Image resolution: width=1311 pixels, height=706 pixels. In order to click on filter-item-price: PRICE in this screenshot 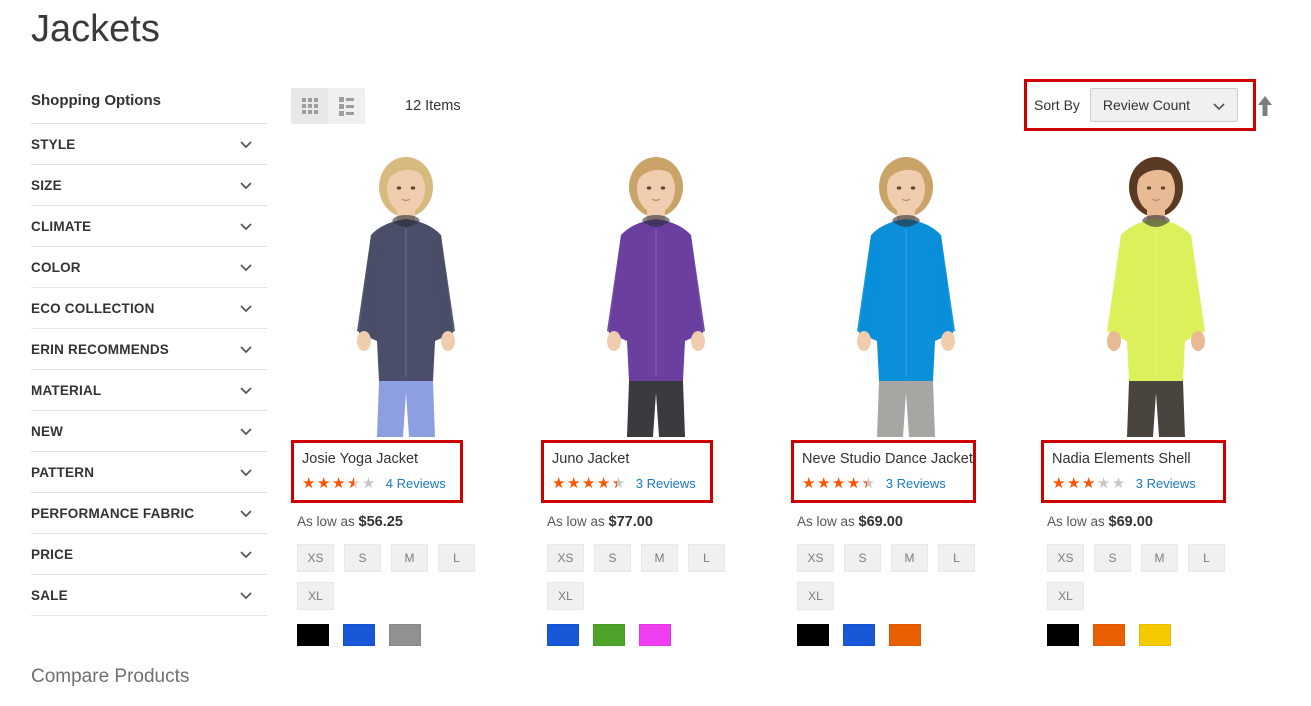, I will do `click(149, 554)`.